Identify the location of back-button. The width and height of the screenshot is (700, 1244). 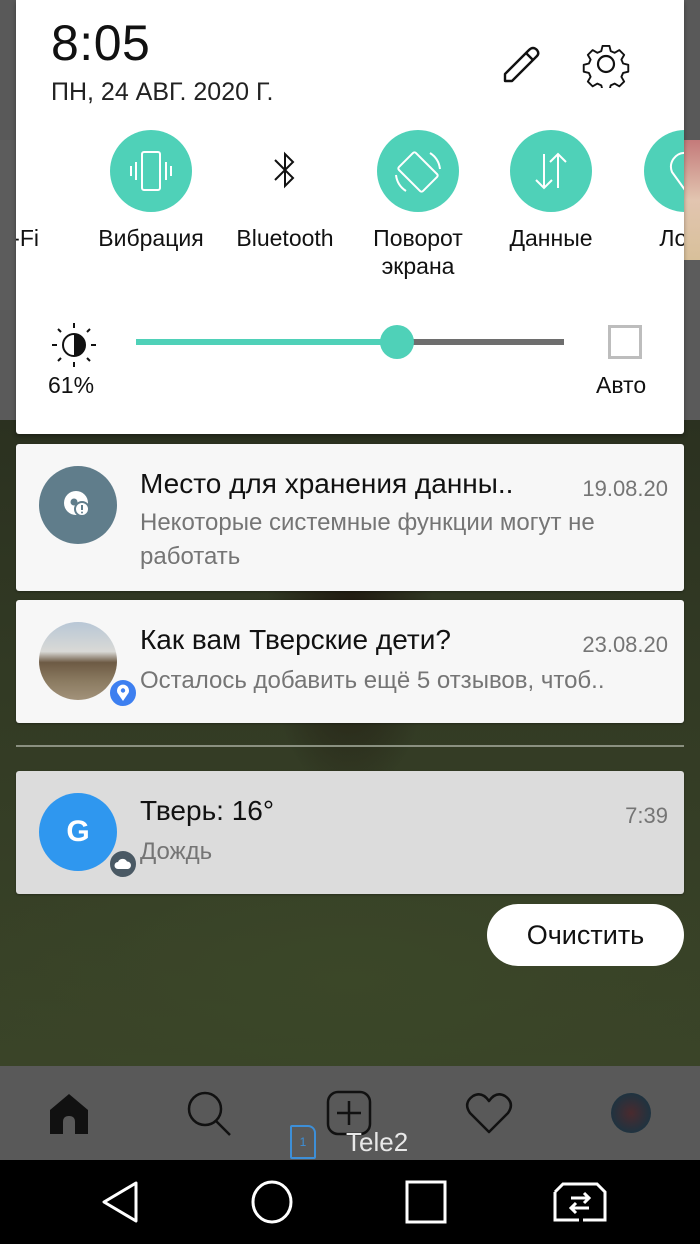
(120, 1202).